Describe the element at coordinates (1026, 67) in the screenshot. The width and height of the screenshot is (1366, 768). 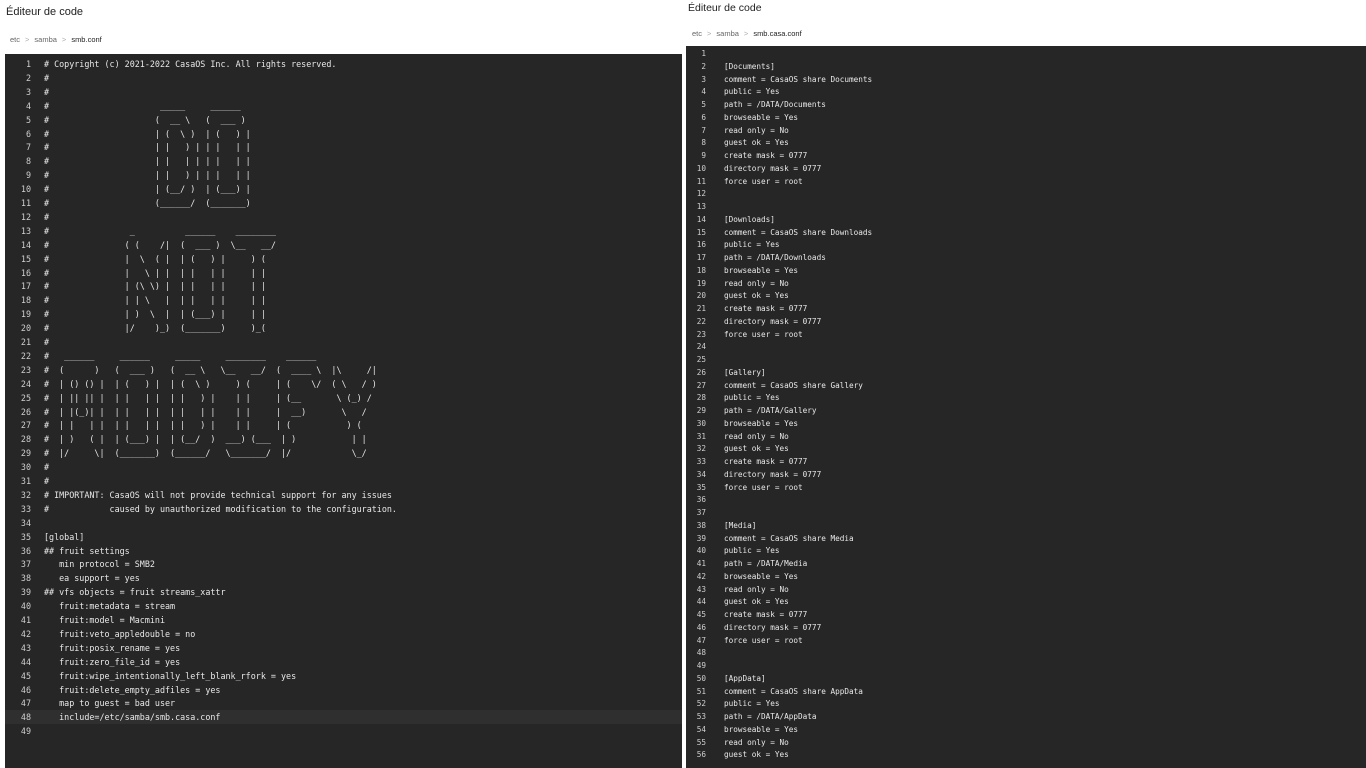
I see `code-line: 2 [Documents]` at that location.